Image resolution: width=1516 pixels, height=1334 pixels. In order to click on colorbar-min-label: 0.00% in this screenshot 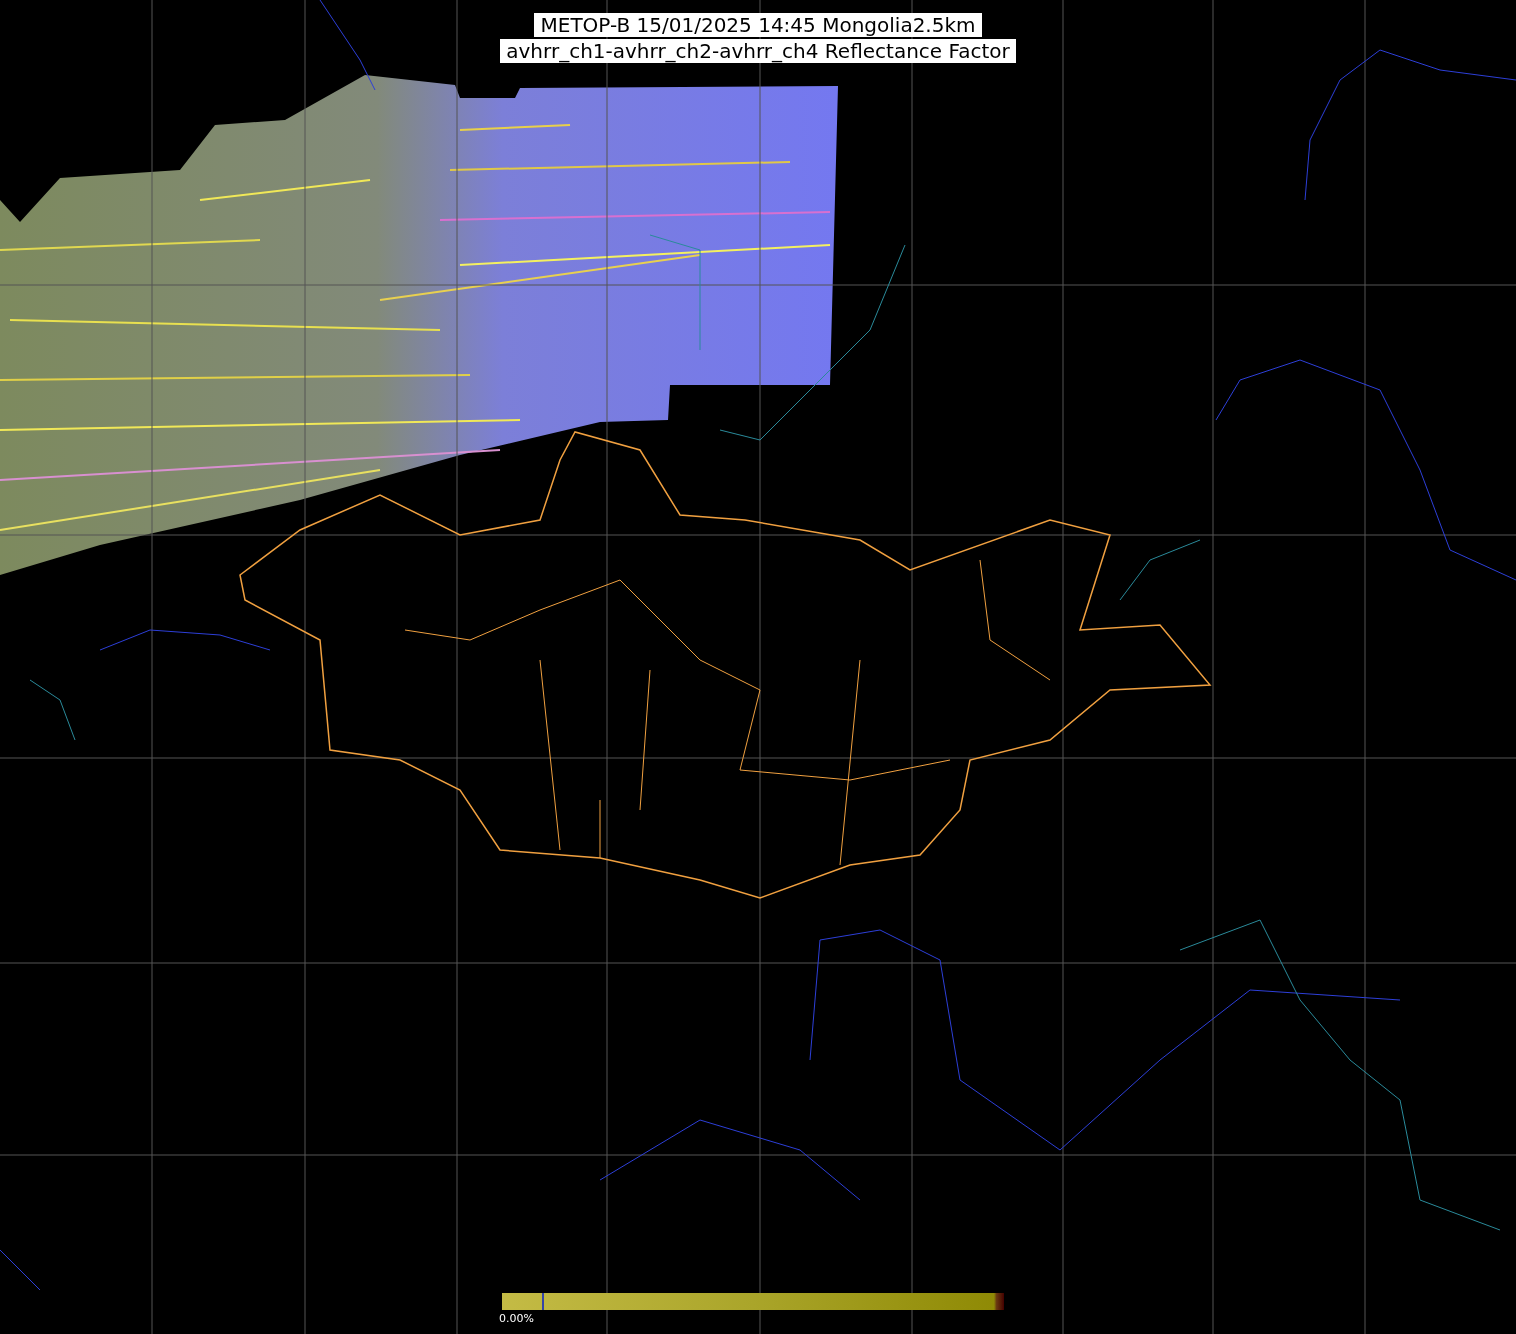, I will do `click(516, 1318)`.